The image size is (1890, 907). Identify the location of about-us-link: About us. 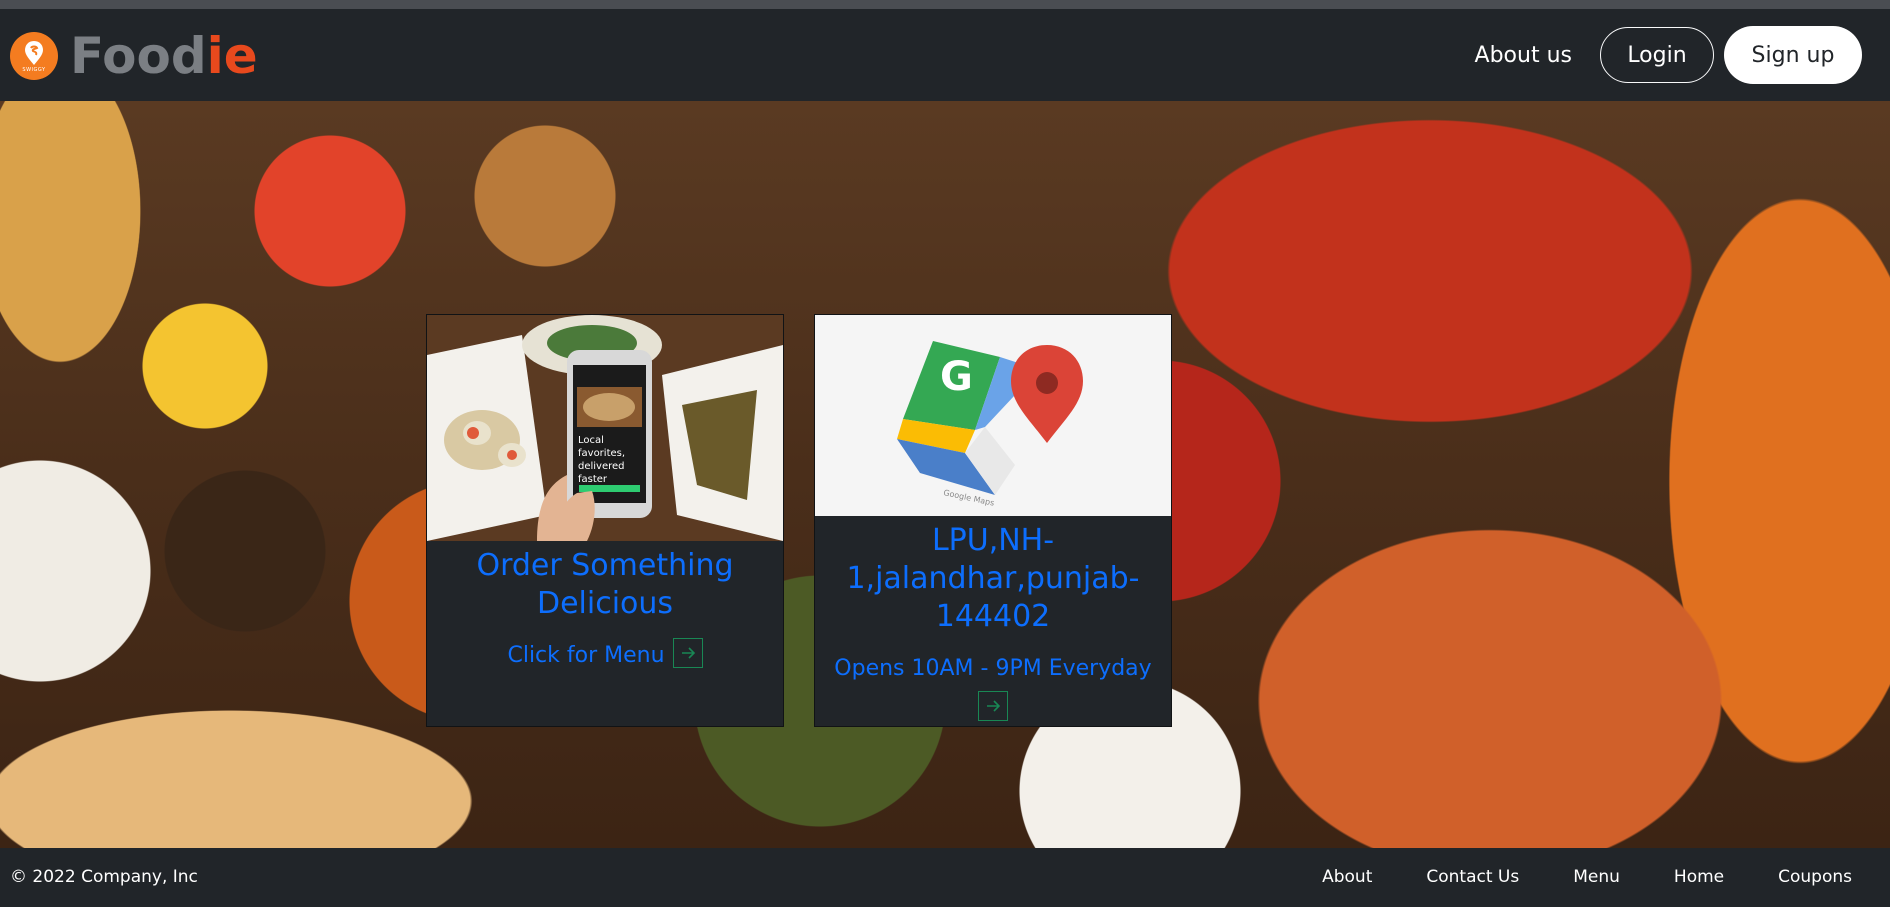
(1523, 55).